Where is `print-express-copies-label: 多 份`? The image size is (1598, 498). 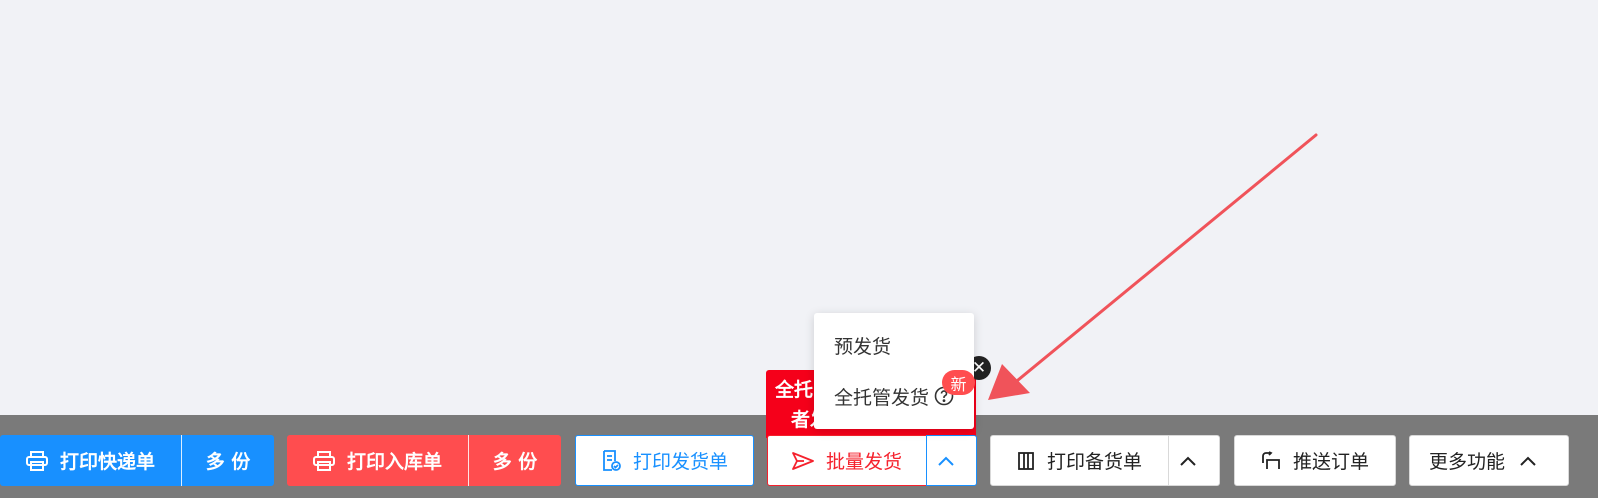
print-express-copies-label: 多 份 is located at coordinates (228, 462).